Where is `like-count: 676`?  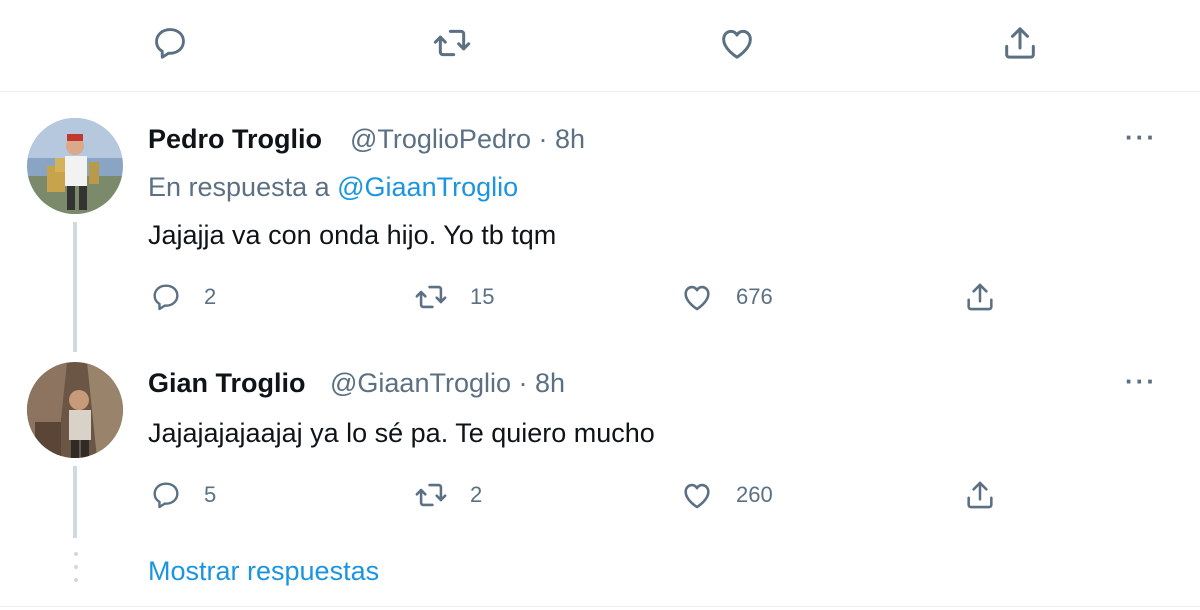 like-count: 676 is located at coordinates (754, 296).